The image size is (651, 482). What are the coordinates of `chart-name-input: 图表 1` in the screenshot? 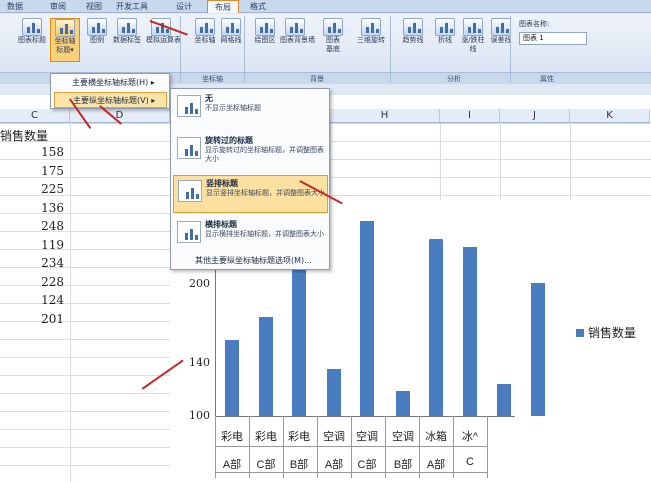 It's located at (553, 38).